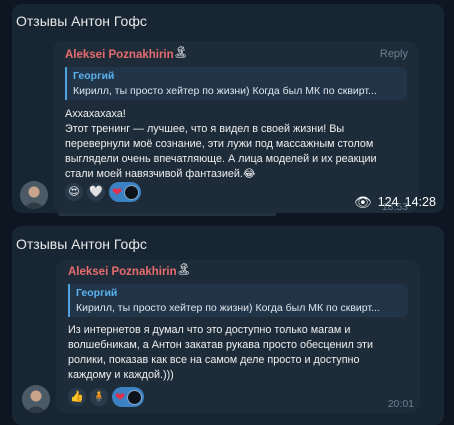 This screenshot has width=454, height=425. What do you see at coordinates (77, 397) in the screenshot?
I see `reaction-thumbs-up: 👍` at bounding box center [77, 397].